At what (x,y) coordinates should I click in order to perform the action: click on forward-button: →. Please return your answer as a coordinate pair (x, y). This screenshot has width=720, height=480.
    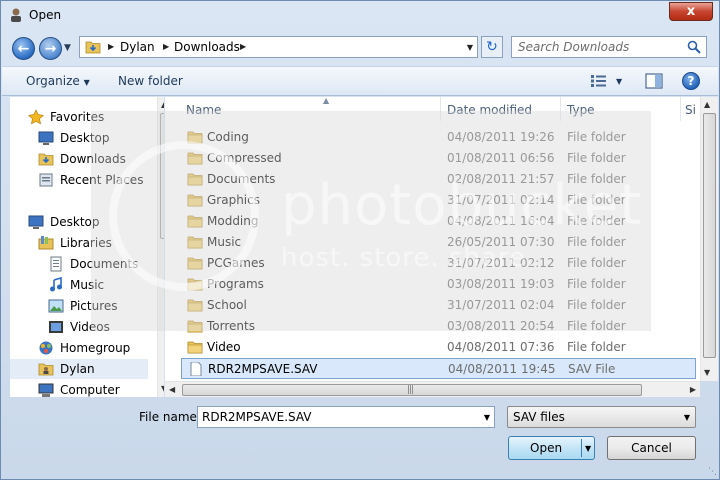
    Looking at the image, I should click on (50, 48).